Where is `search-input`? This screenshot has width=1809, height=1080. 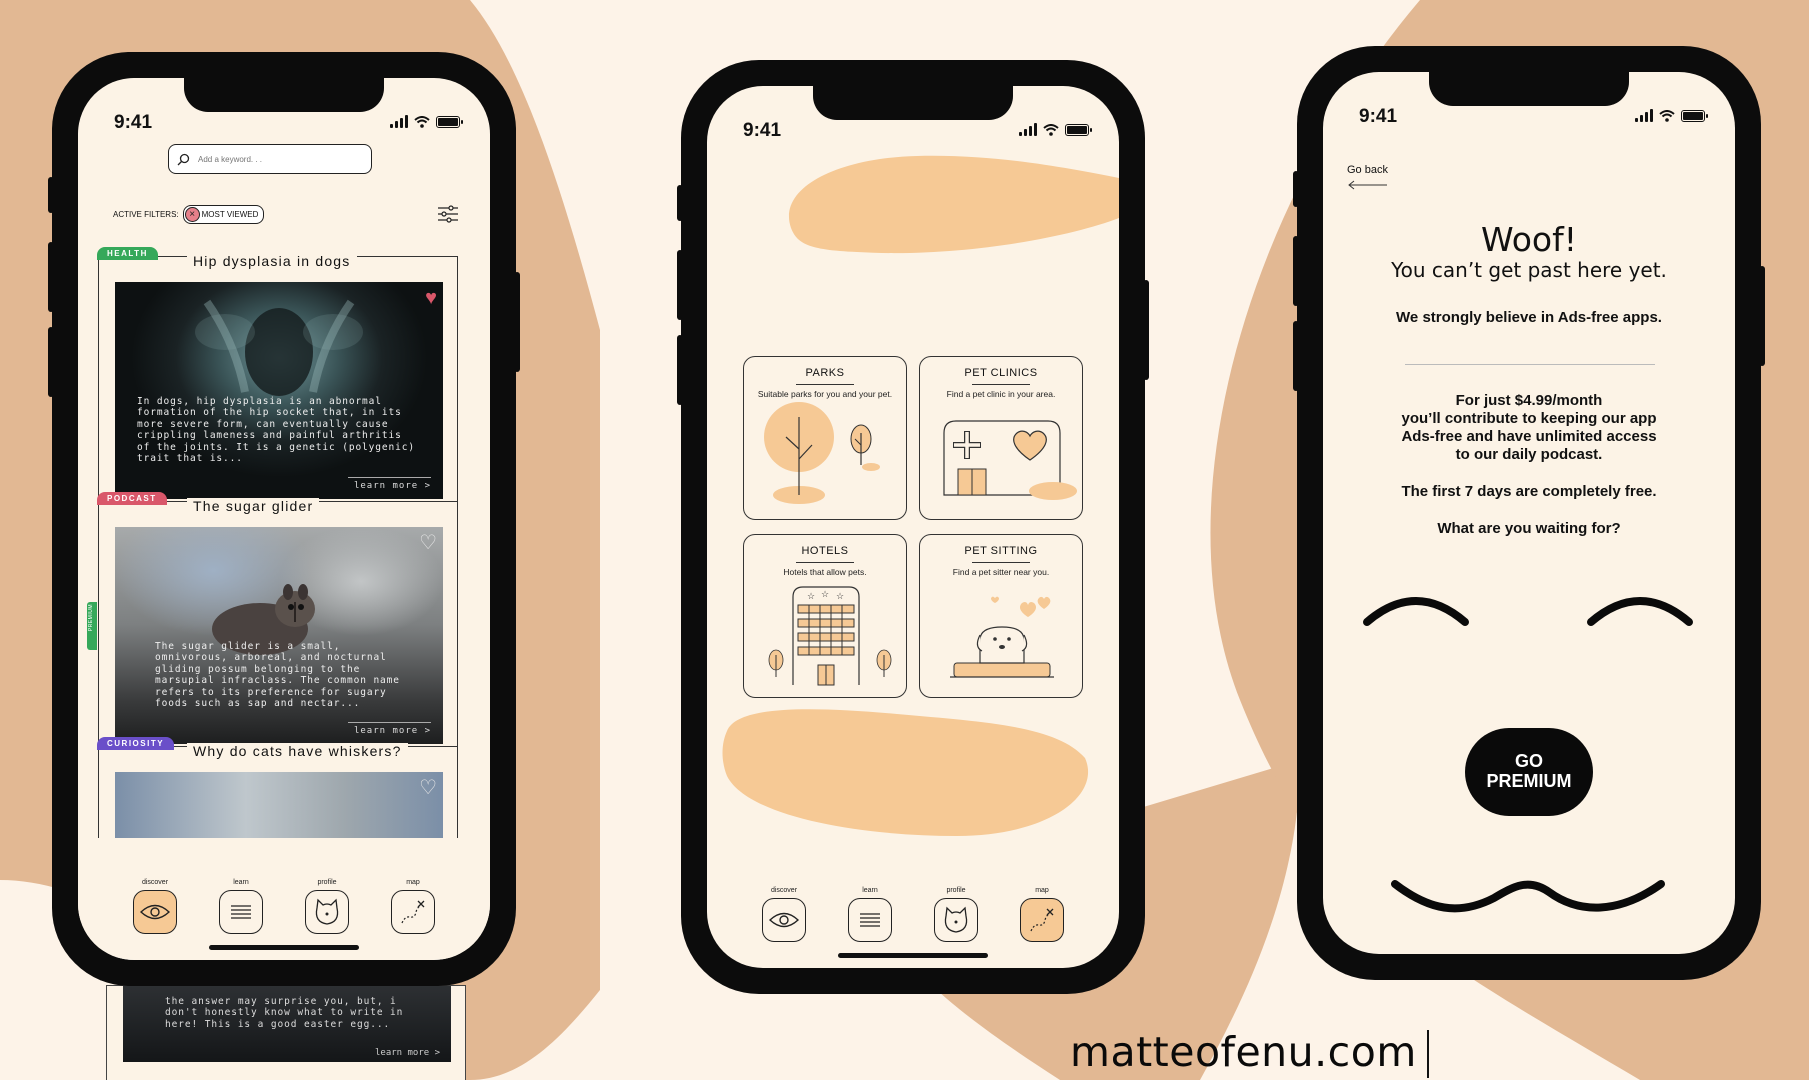
search-input is located at coordinates (273, 159).